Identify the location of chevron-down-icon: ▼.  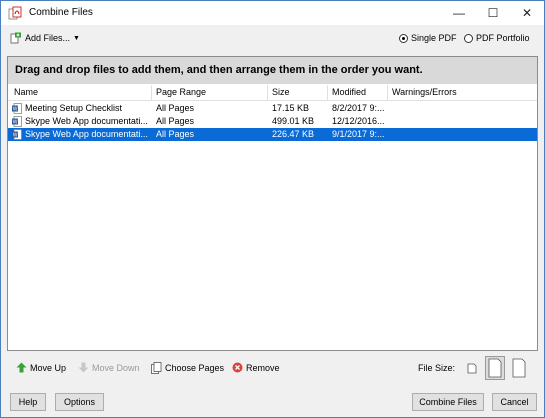
(76, 38).